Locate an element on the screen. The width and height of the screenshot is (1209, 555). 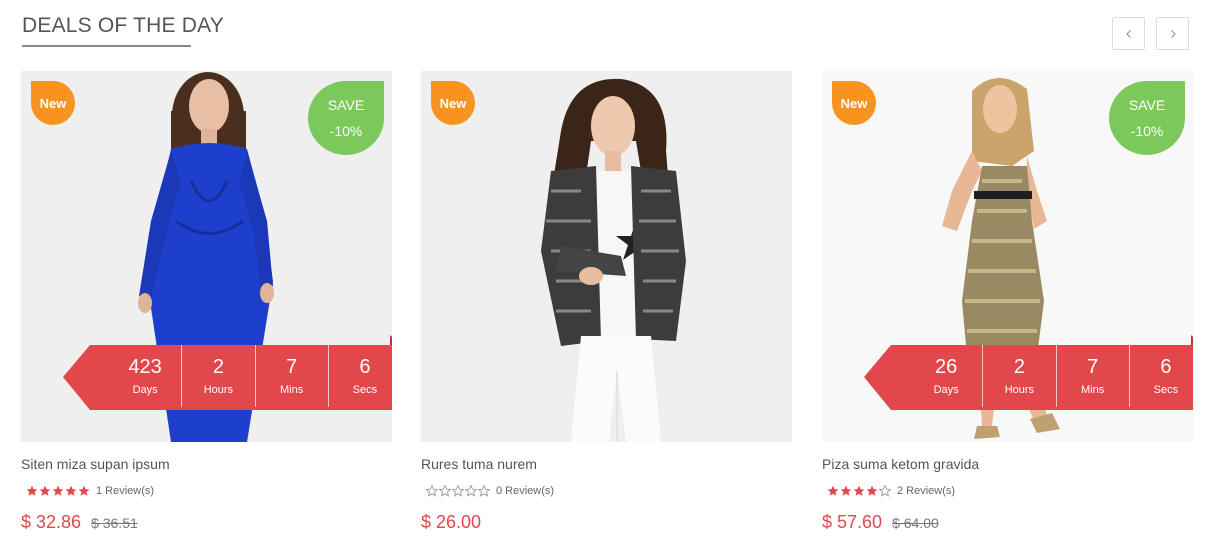
product-price: $ 32.86 is located at coordinates (51, 522).